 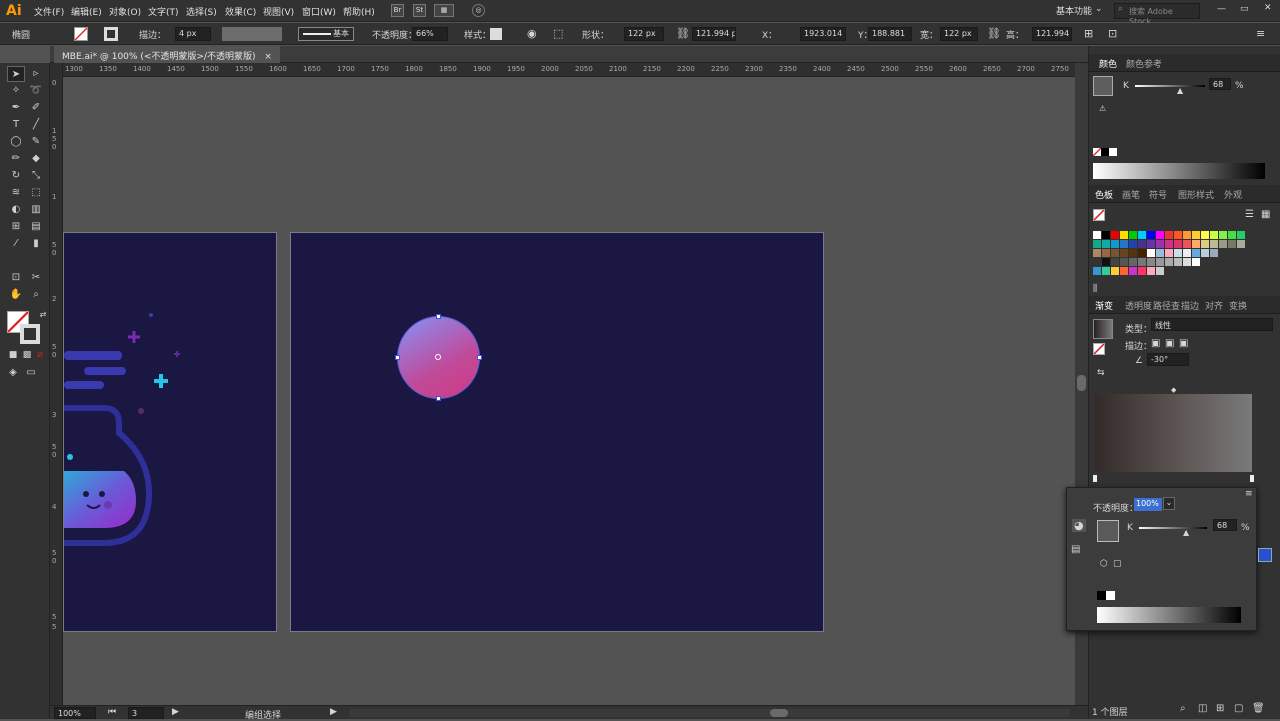 I want to click on opacity-dropdown-input: 100%, so click(x=1148, y=504).